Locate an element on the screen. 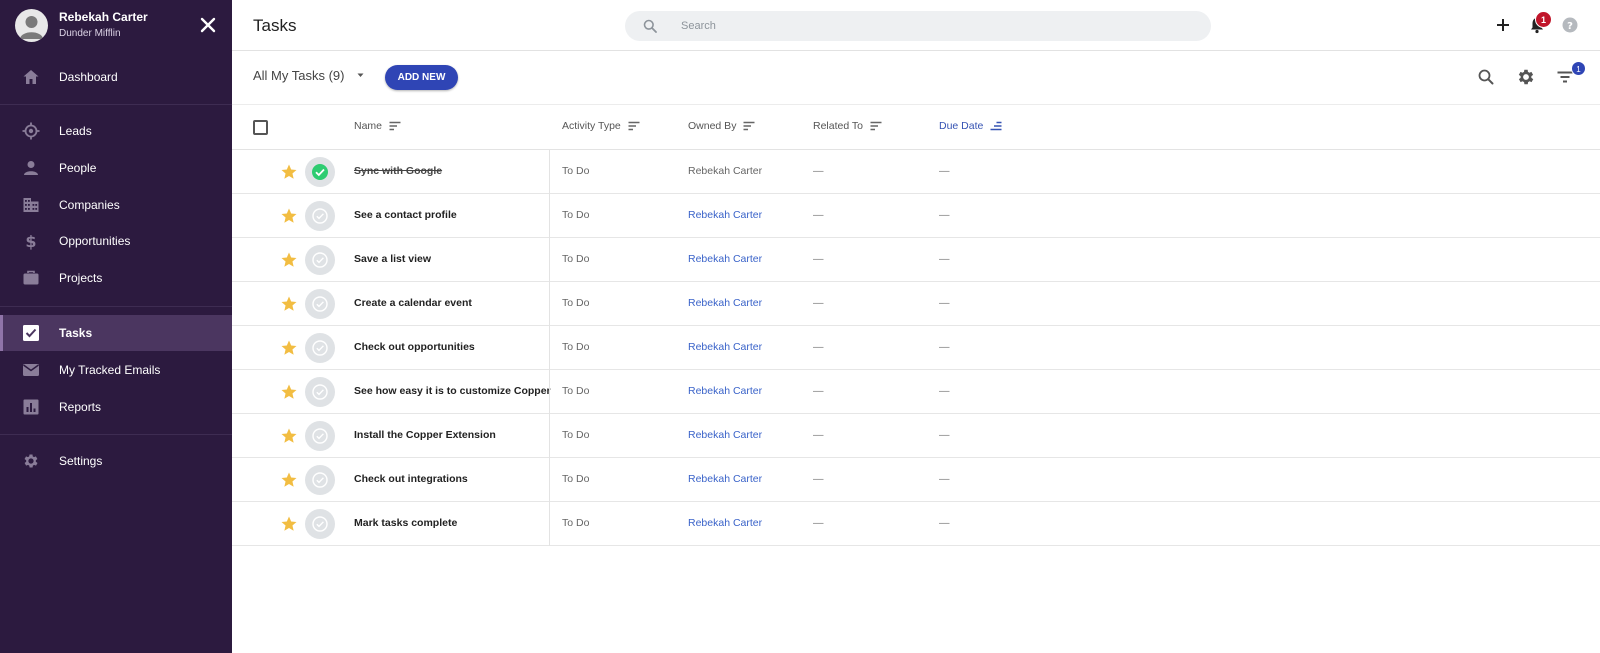 This screenshot has width=1600, height=653. sidebar-item-settings: Settings is located at coordinates (116, 461).